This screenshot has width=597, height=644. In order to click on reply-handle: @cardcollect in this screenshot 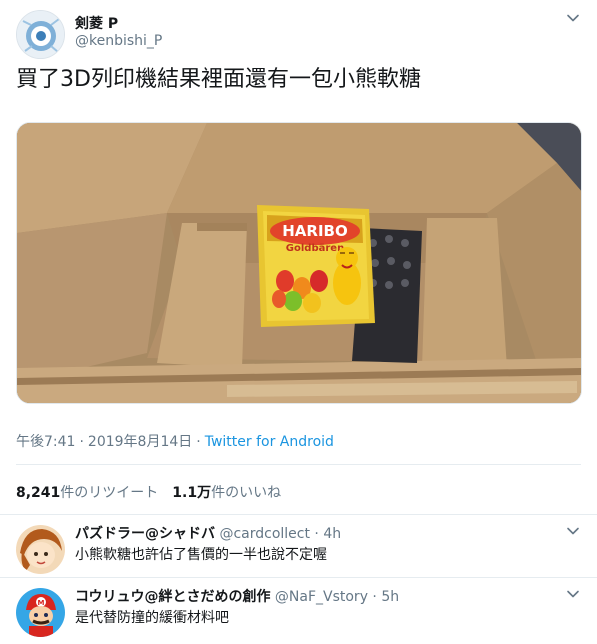, I will do `click(264, 534)`.